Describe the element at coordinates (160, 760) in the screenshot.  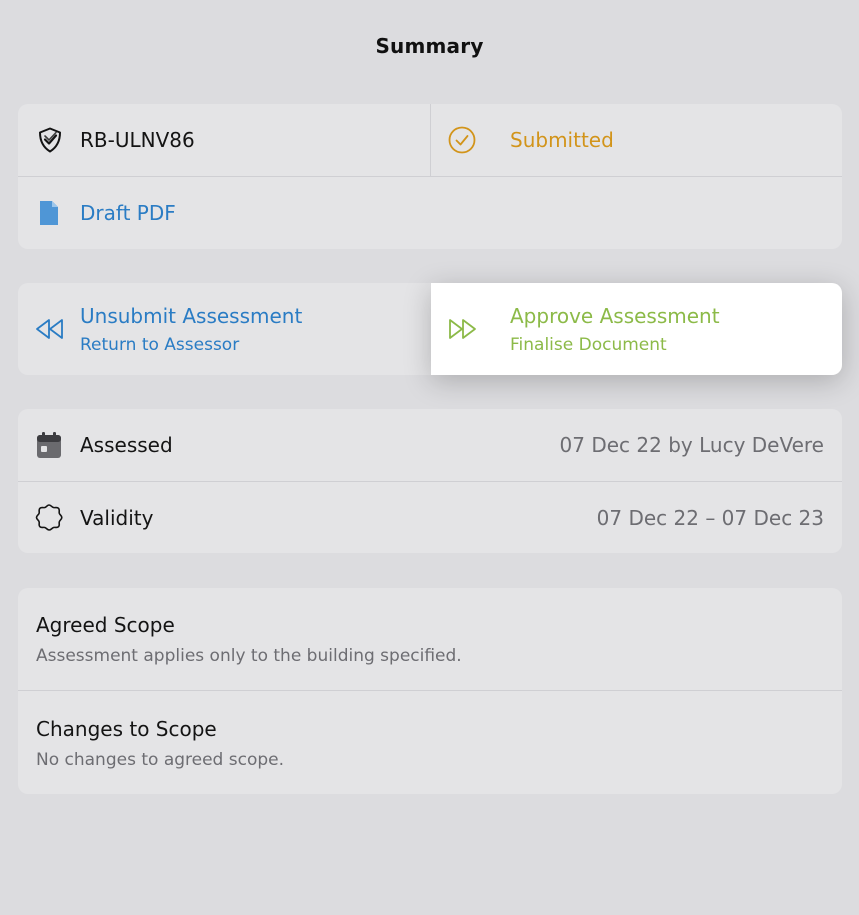
I see `changes-scope-text: No changes to agreed scope.` at that location.